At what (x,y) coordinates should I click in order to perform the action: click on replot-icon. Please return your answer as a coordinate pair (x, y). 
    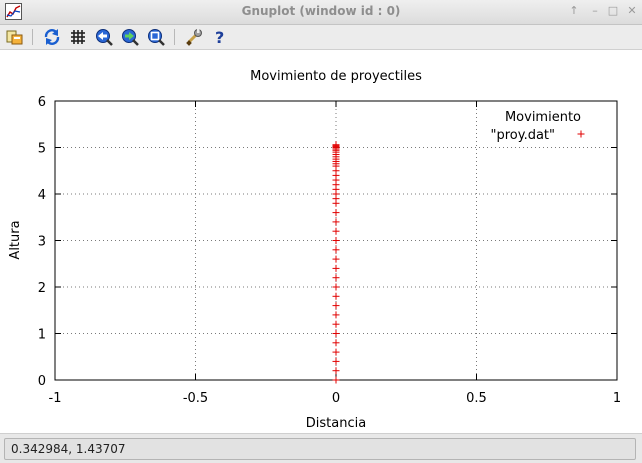
    Looking at the image, I should click on (52, 37).